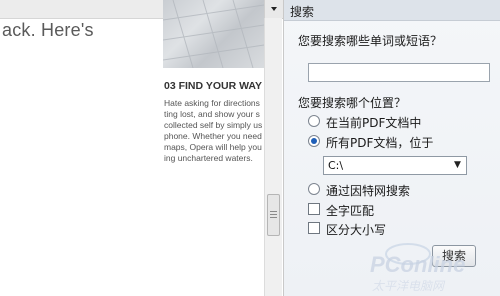 The height and width of the screenshot is (296, 500). I want to click on location-select-value: C:\, so click(336, 165).